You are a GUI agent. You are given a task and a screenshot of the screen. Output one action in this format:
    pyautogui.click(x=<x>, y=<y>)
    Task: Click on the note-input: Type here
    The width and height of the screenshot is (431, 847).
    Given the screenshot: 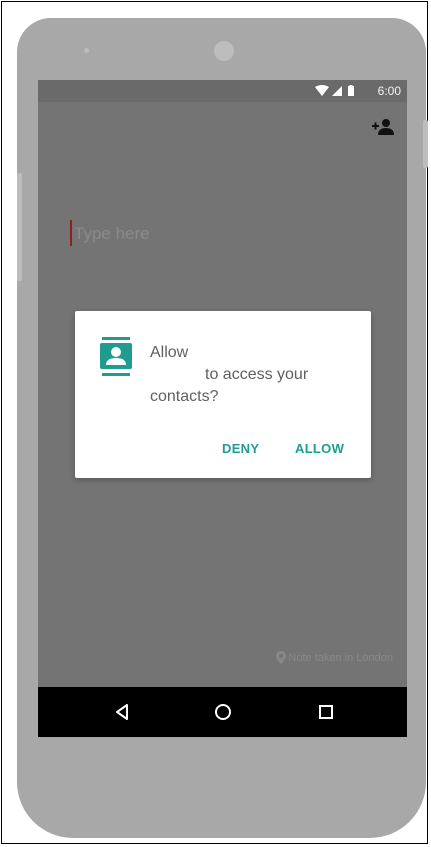 What is the action you would take?
    pyautogui.click(x=170, y=233)
    